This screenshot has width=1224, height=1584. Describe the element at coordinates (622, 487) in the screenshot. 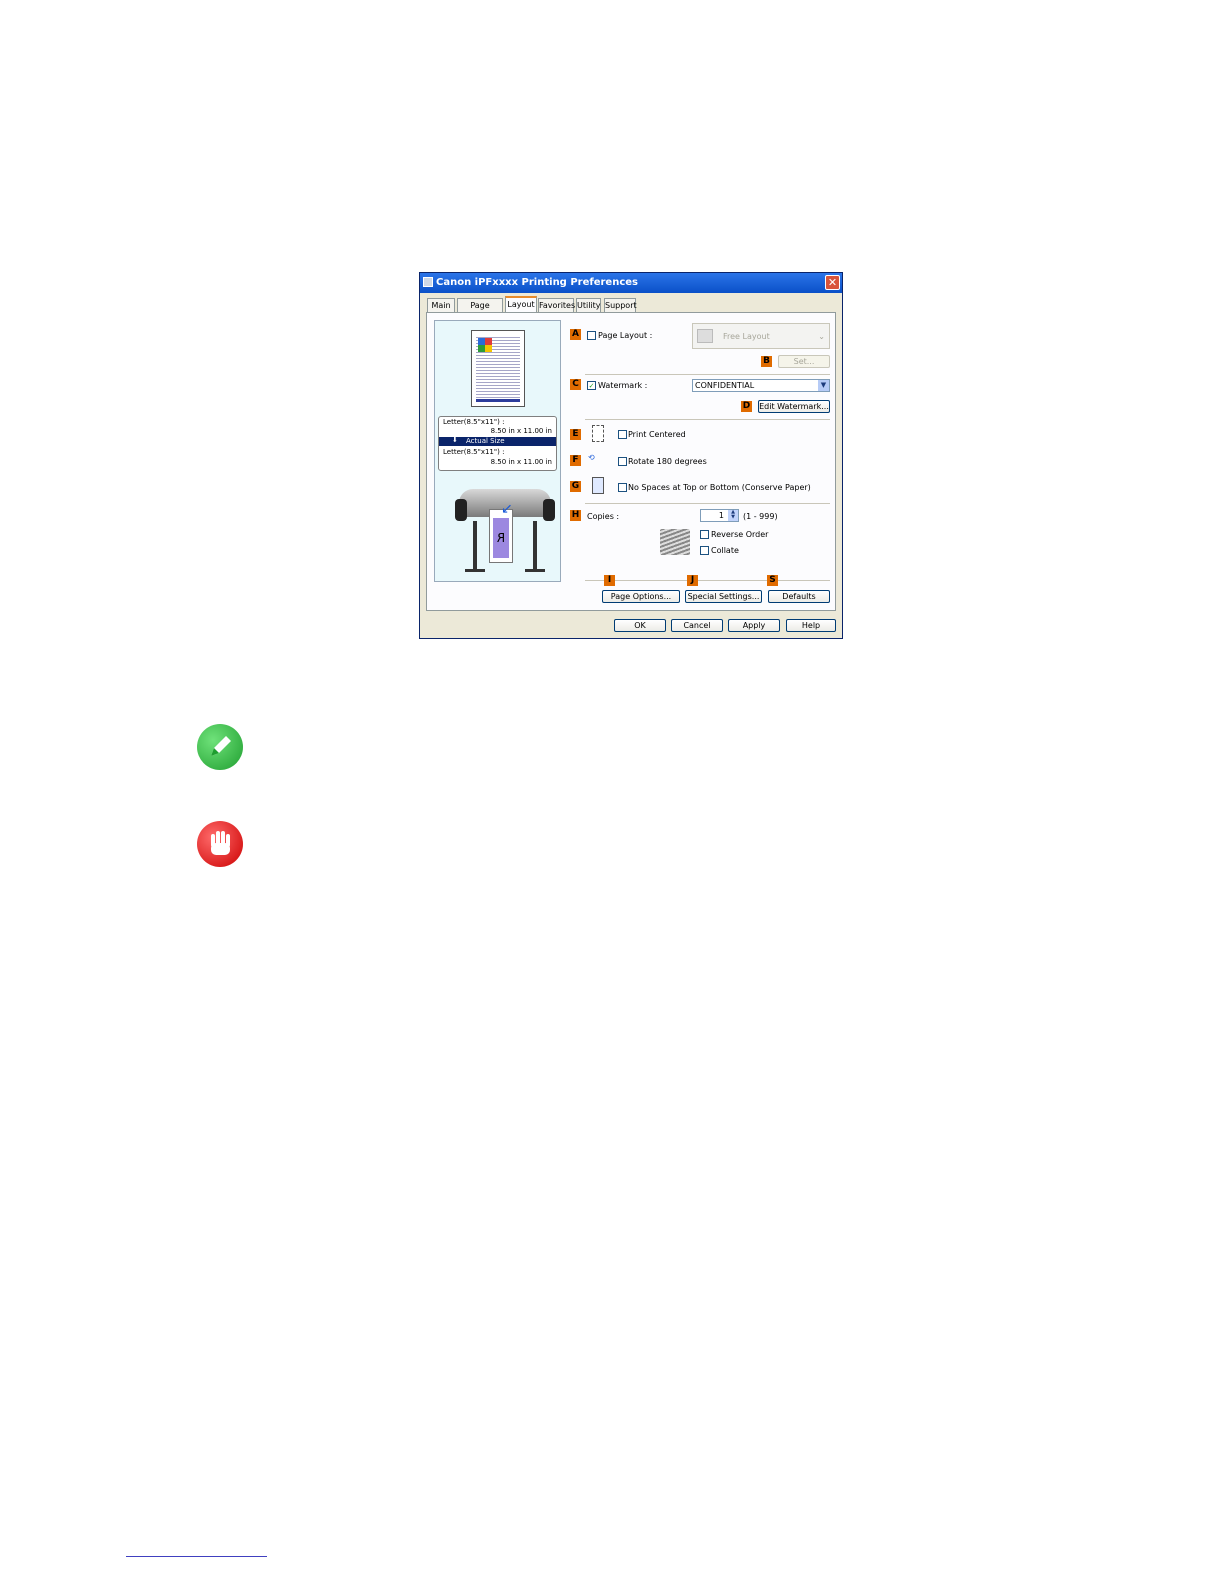

I see `no-spaces-checkbox` at that location.